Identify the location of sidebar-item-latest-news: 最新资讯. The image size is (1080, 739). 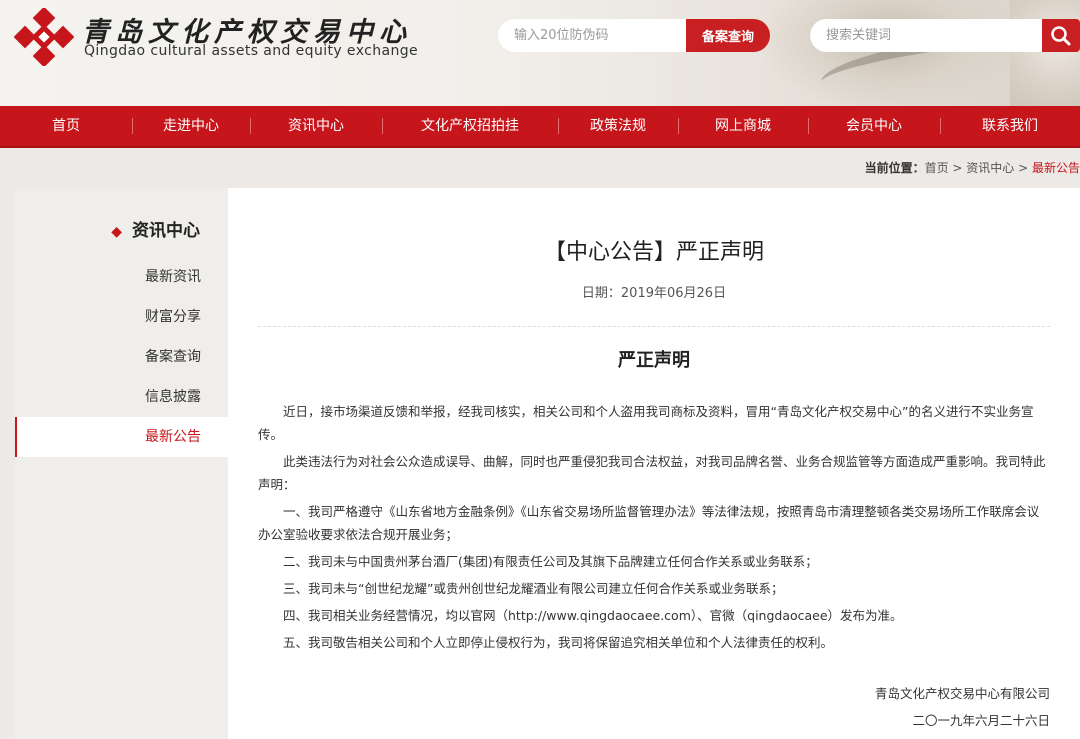
(121, 277).